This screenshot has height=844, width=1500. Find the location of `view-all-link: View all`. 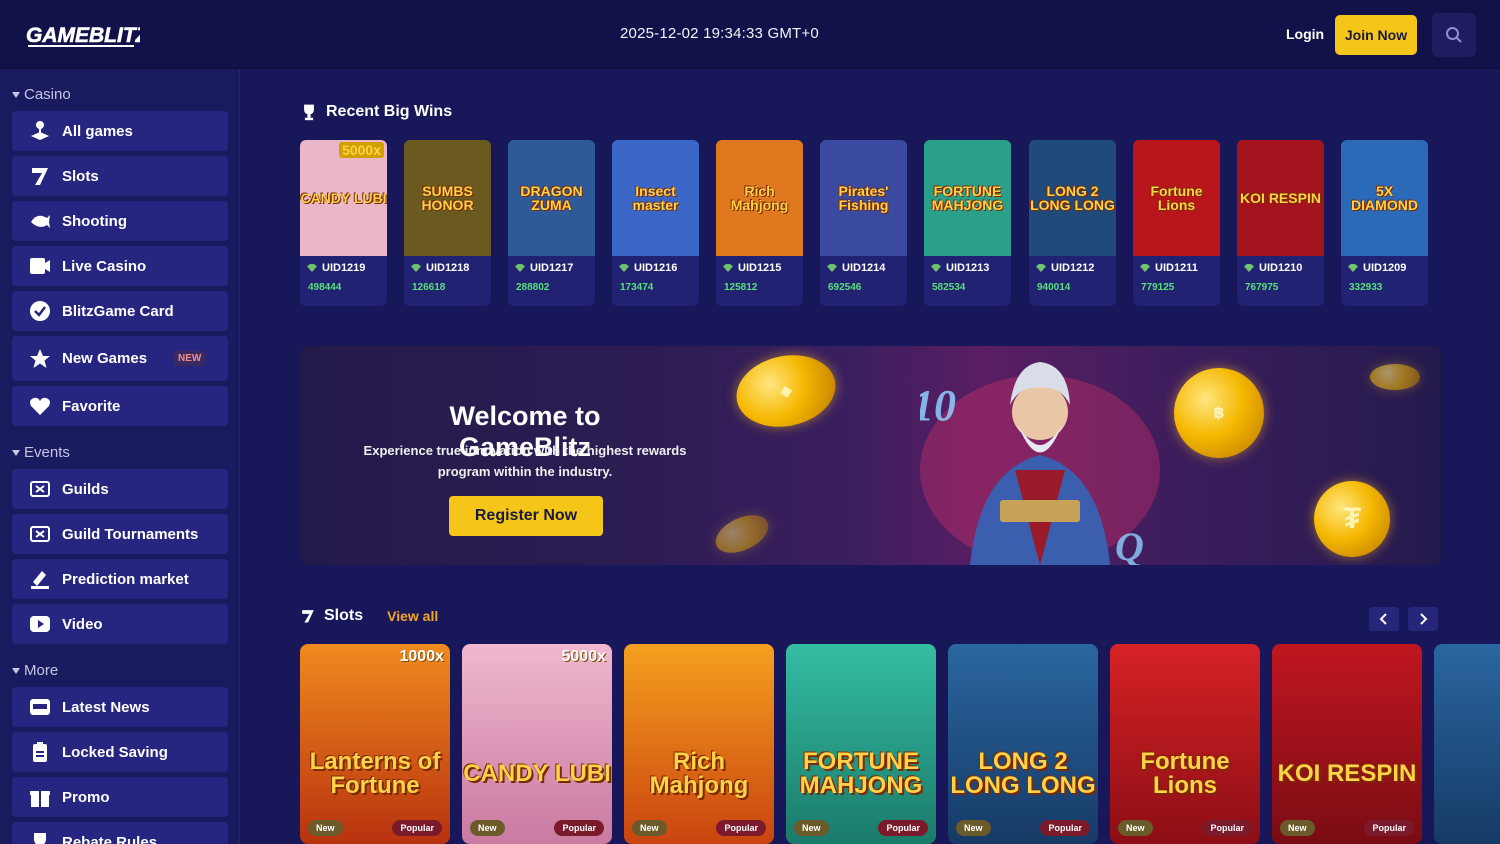

view-all-link: View all is located at coordinates (412, 616).